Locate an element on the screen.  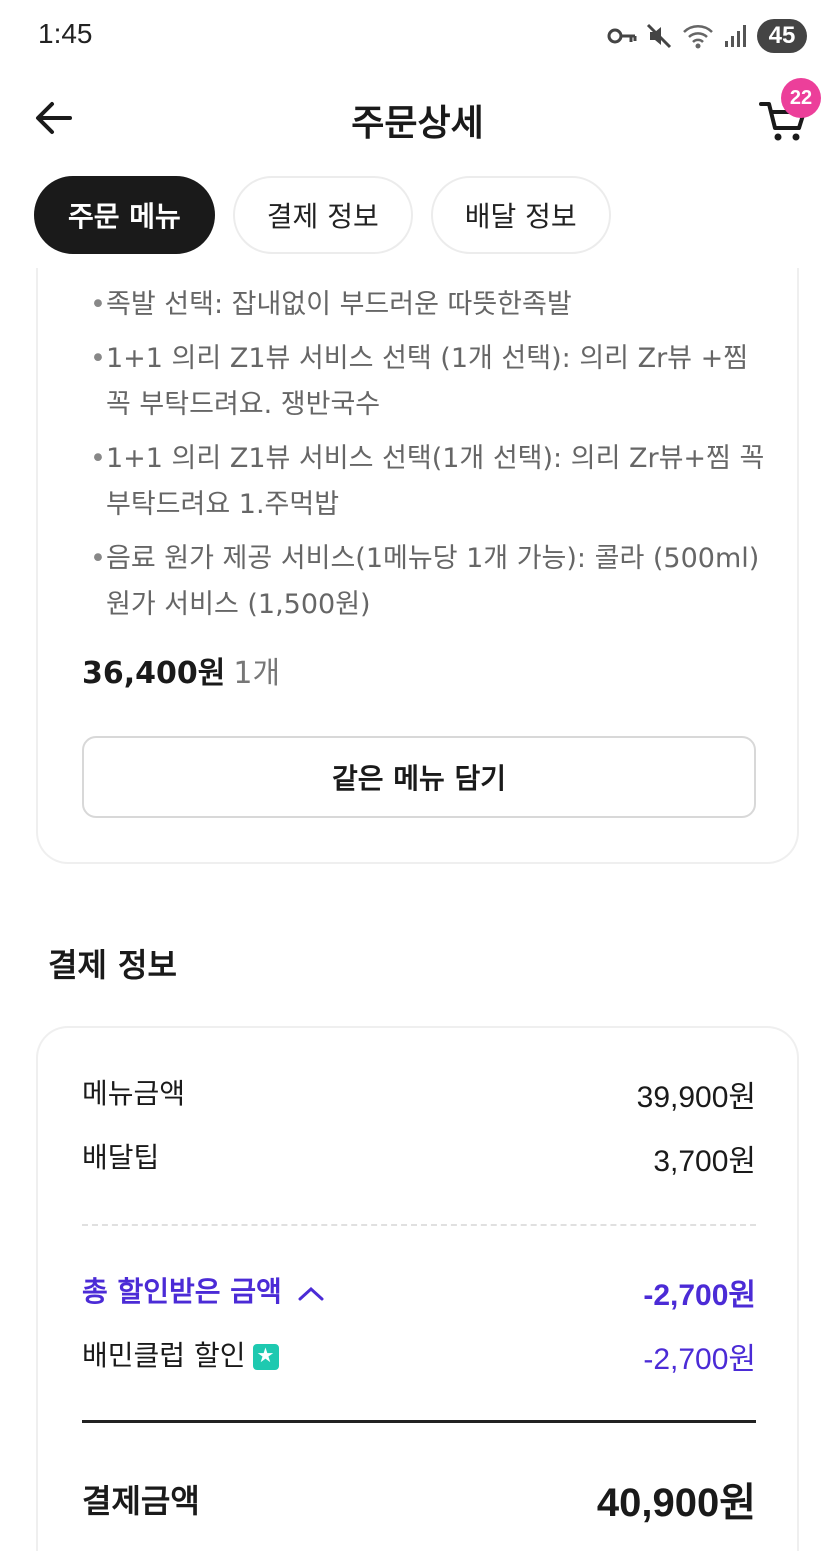
delivery-tip-label: 배달팁 is located at coordinates (121, 1157).